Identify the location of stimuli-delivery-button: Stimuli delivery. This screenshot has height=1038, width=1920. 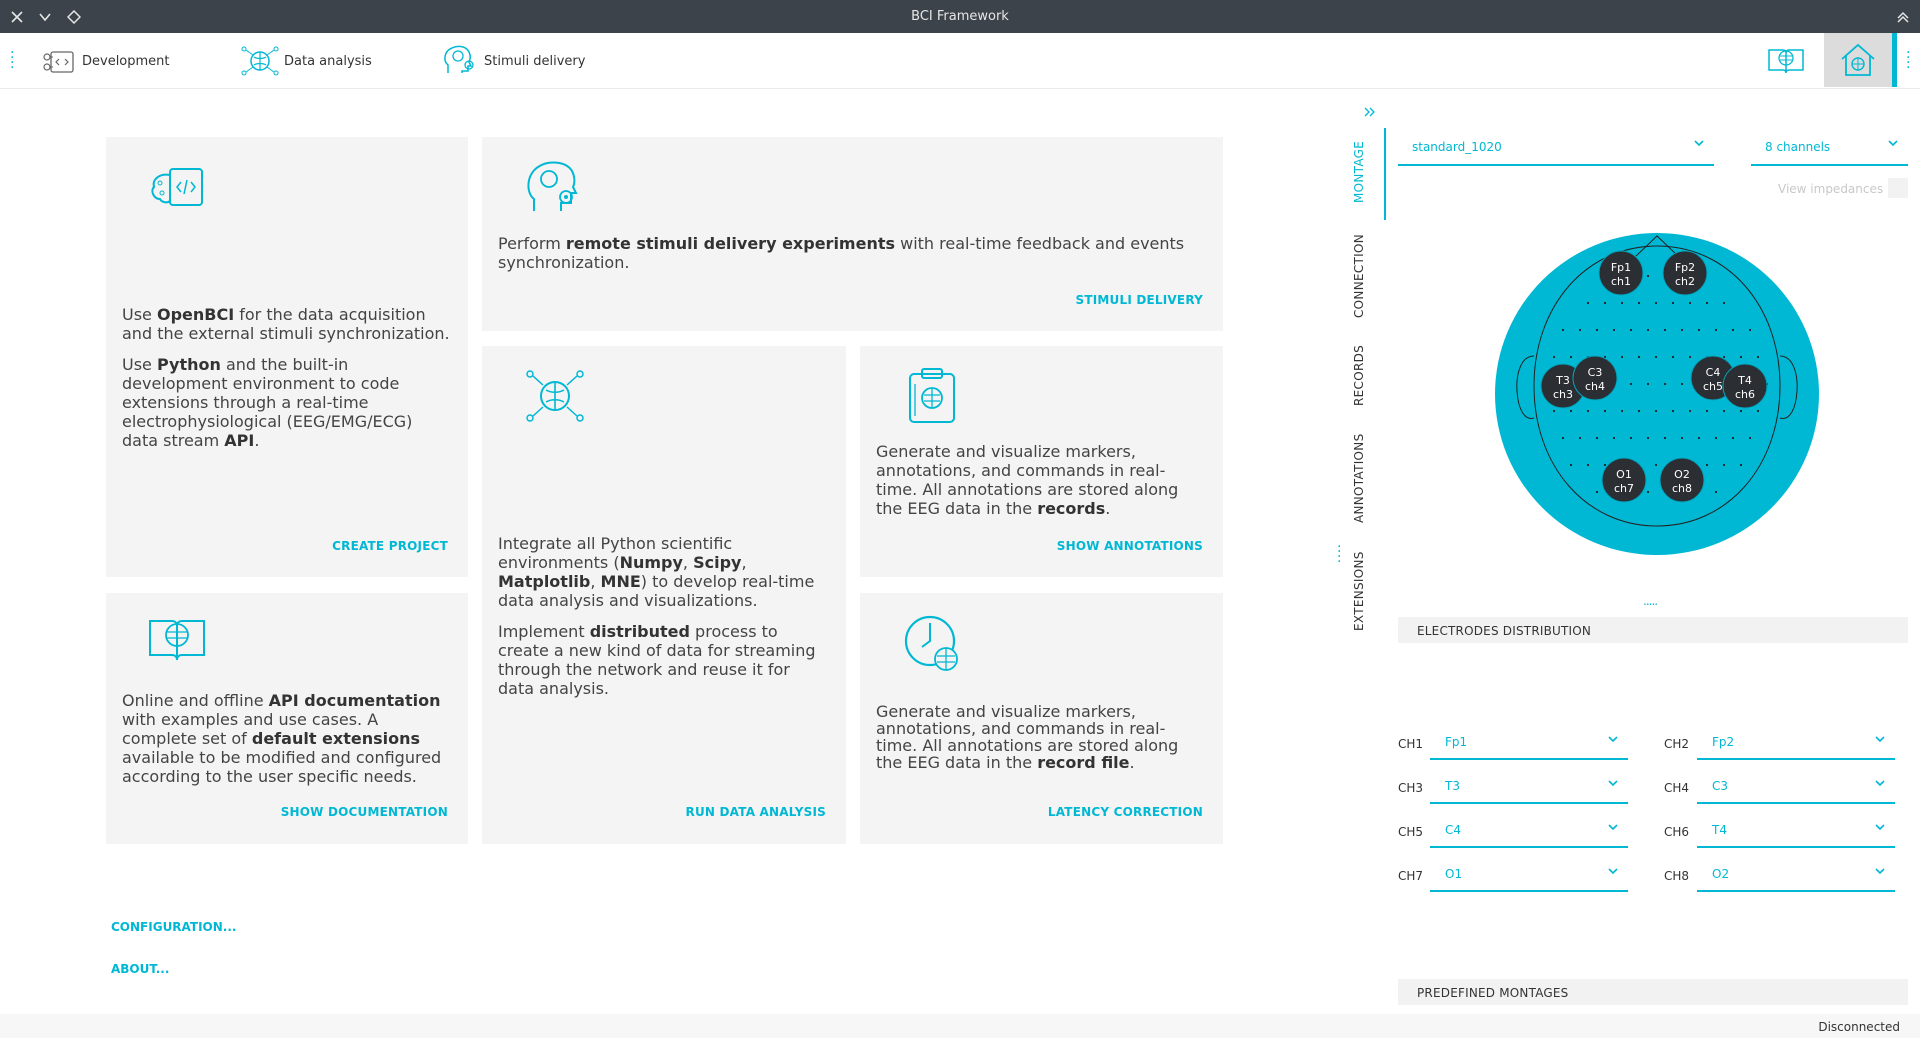
(512, 61).